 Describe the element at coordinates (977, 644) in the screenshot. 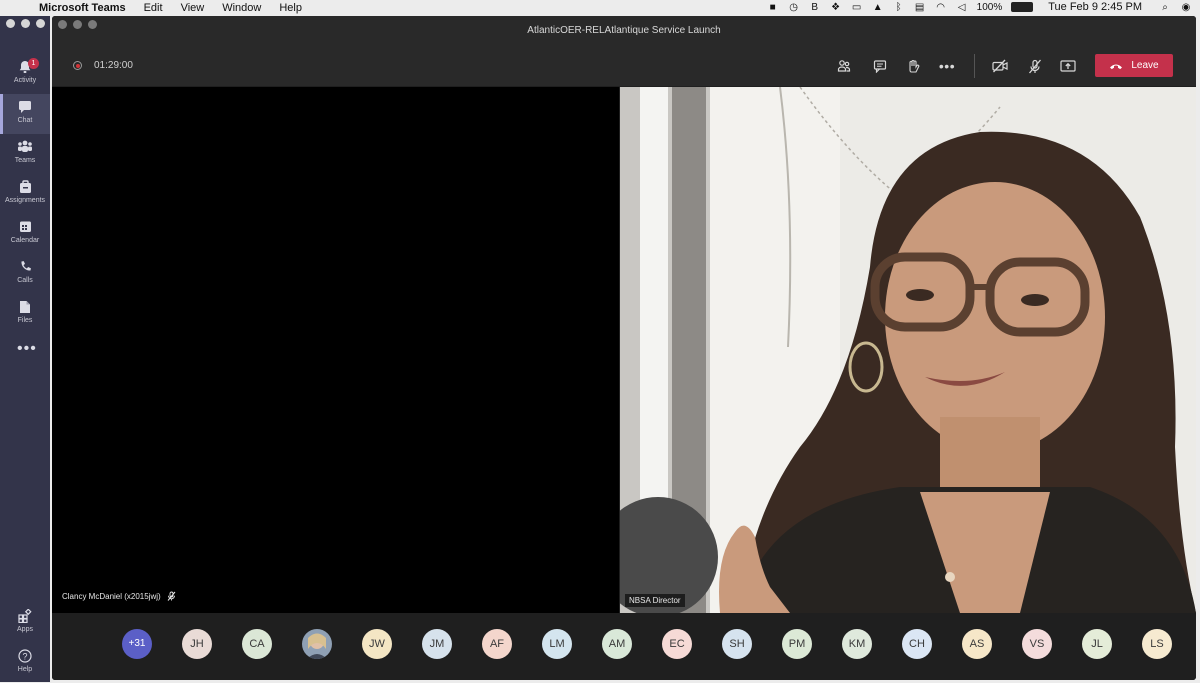

I see `participant-avatar: AS` at that location.